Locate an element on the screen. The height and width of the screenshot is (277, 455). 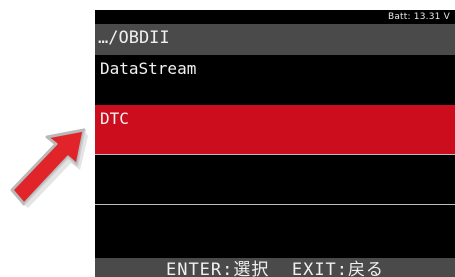
footer-hint-bar: ENTER:選択 EXIT:戻る is located at coordinates (275, 267).